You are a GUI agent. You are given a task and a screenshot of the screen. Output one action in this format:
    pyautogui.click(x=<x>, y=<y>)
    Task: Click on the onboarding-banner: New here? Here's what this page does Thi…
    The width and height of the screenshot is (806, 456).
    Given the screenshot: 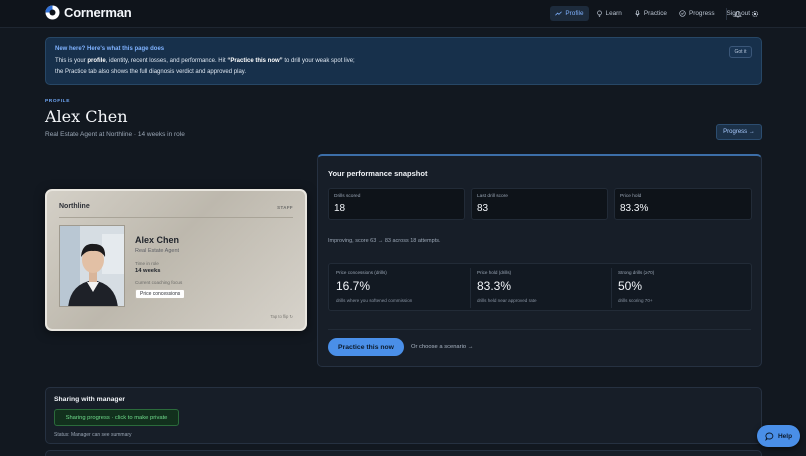 What is the action you would take?
    pyautogui.click(x=403, y=61)
    